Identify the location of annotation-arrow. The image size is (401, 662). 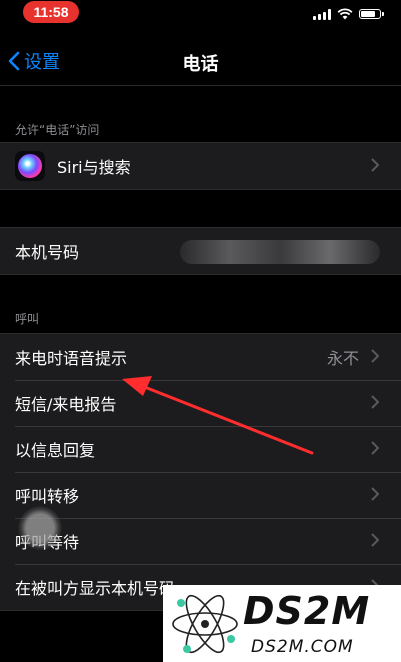
(218, 415).